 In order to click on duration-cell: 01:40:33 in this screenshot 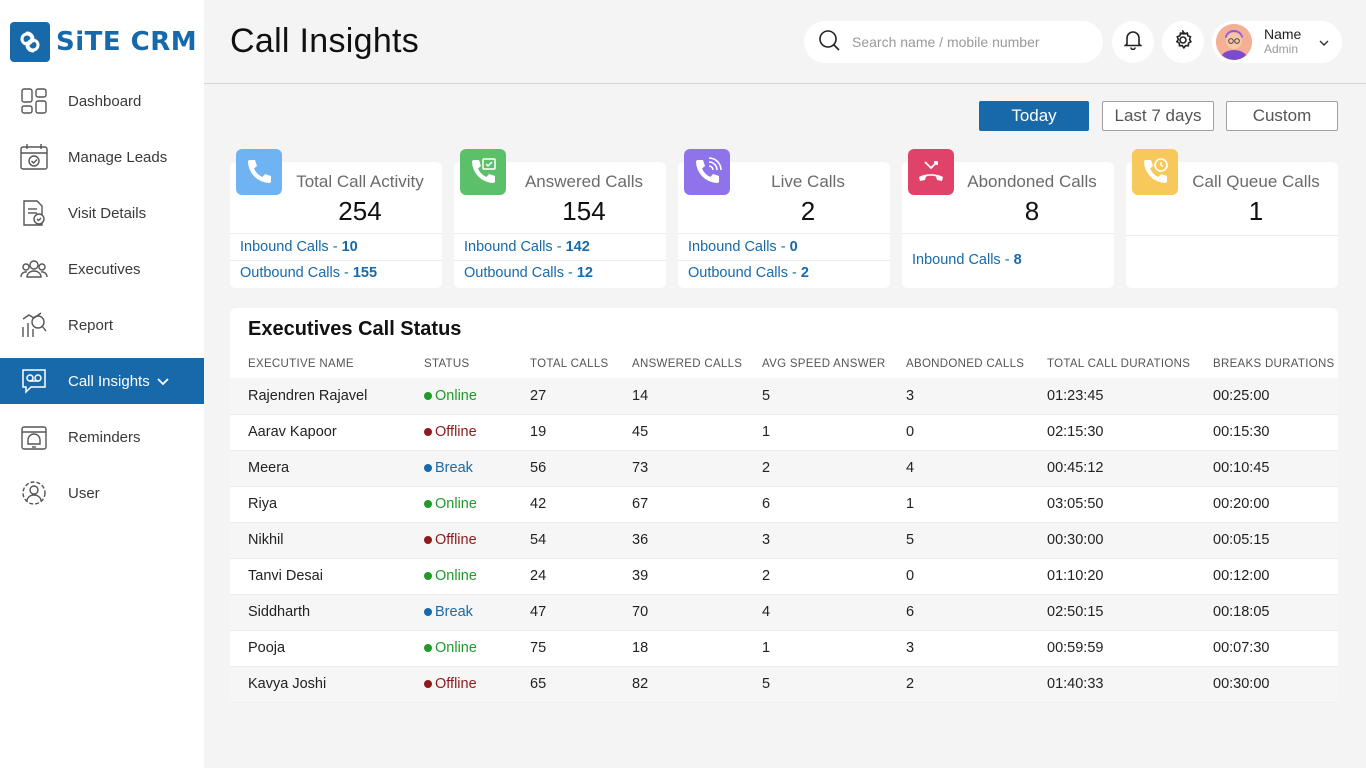, I will do `click(1112, 684)`.